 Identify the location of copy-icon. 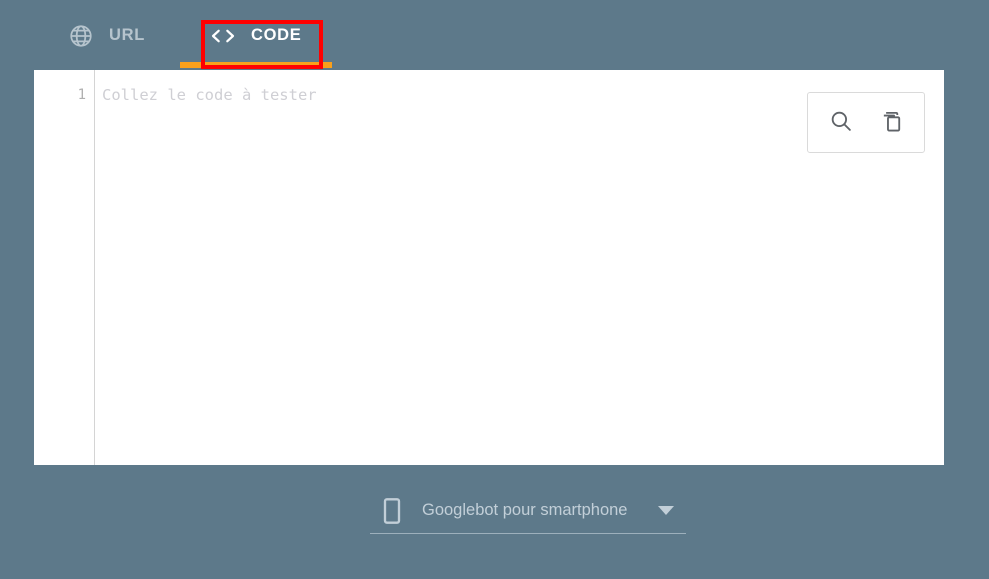
(891, 122).